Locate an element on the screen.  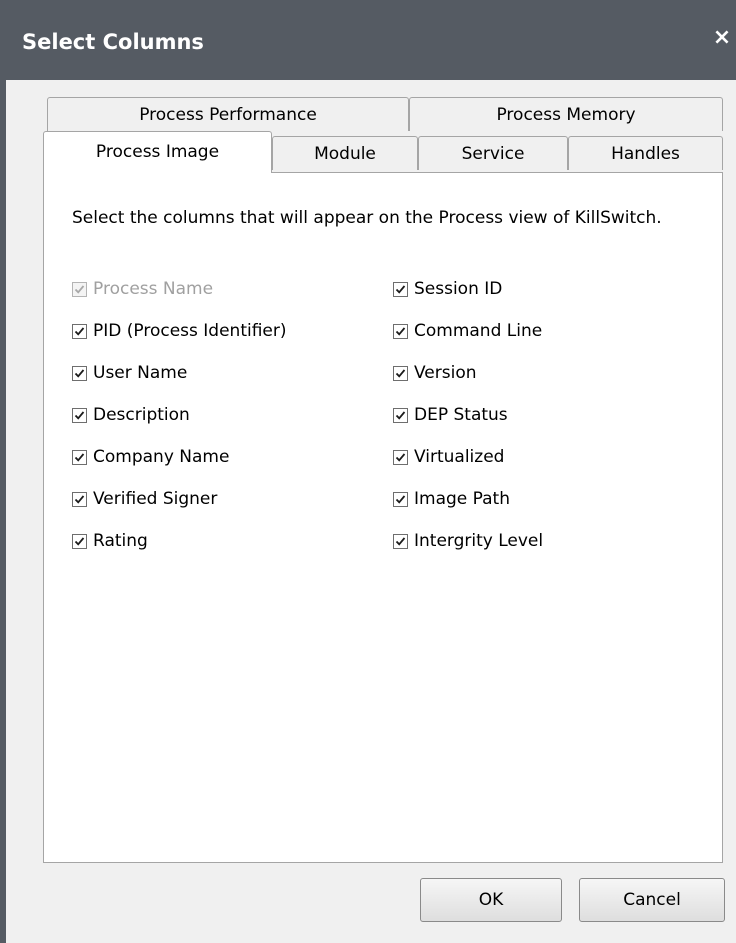
checkbox-process-name: Process Name is located at coordinates (142, 289).